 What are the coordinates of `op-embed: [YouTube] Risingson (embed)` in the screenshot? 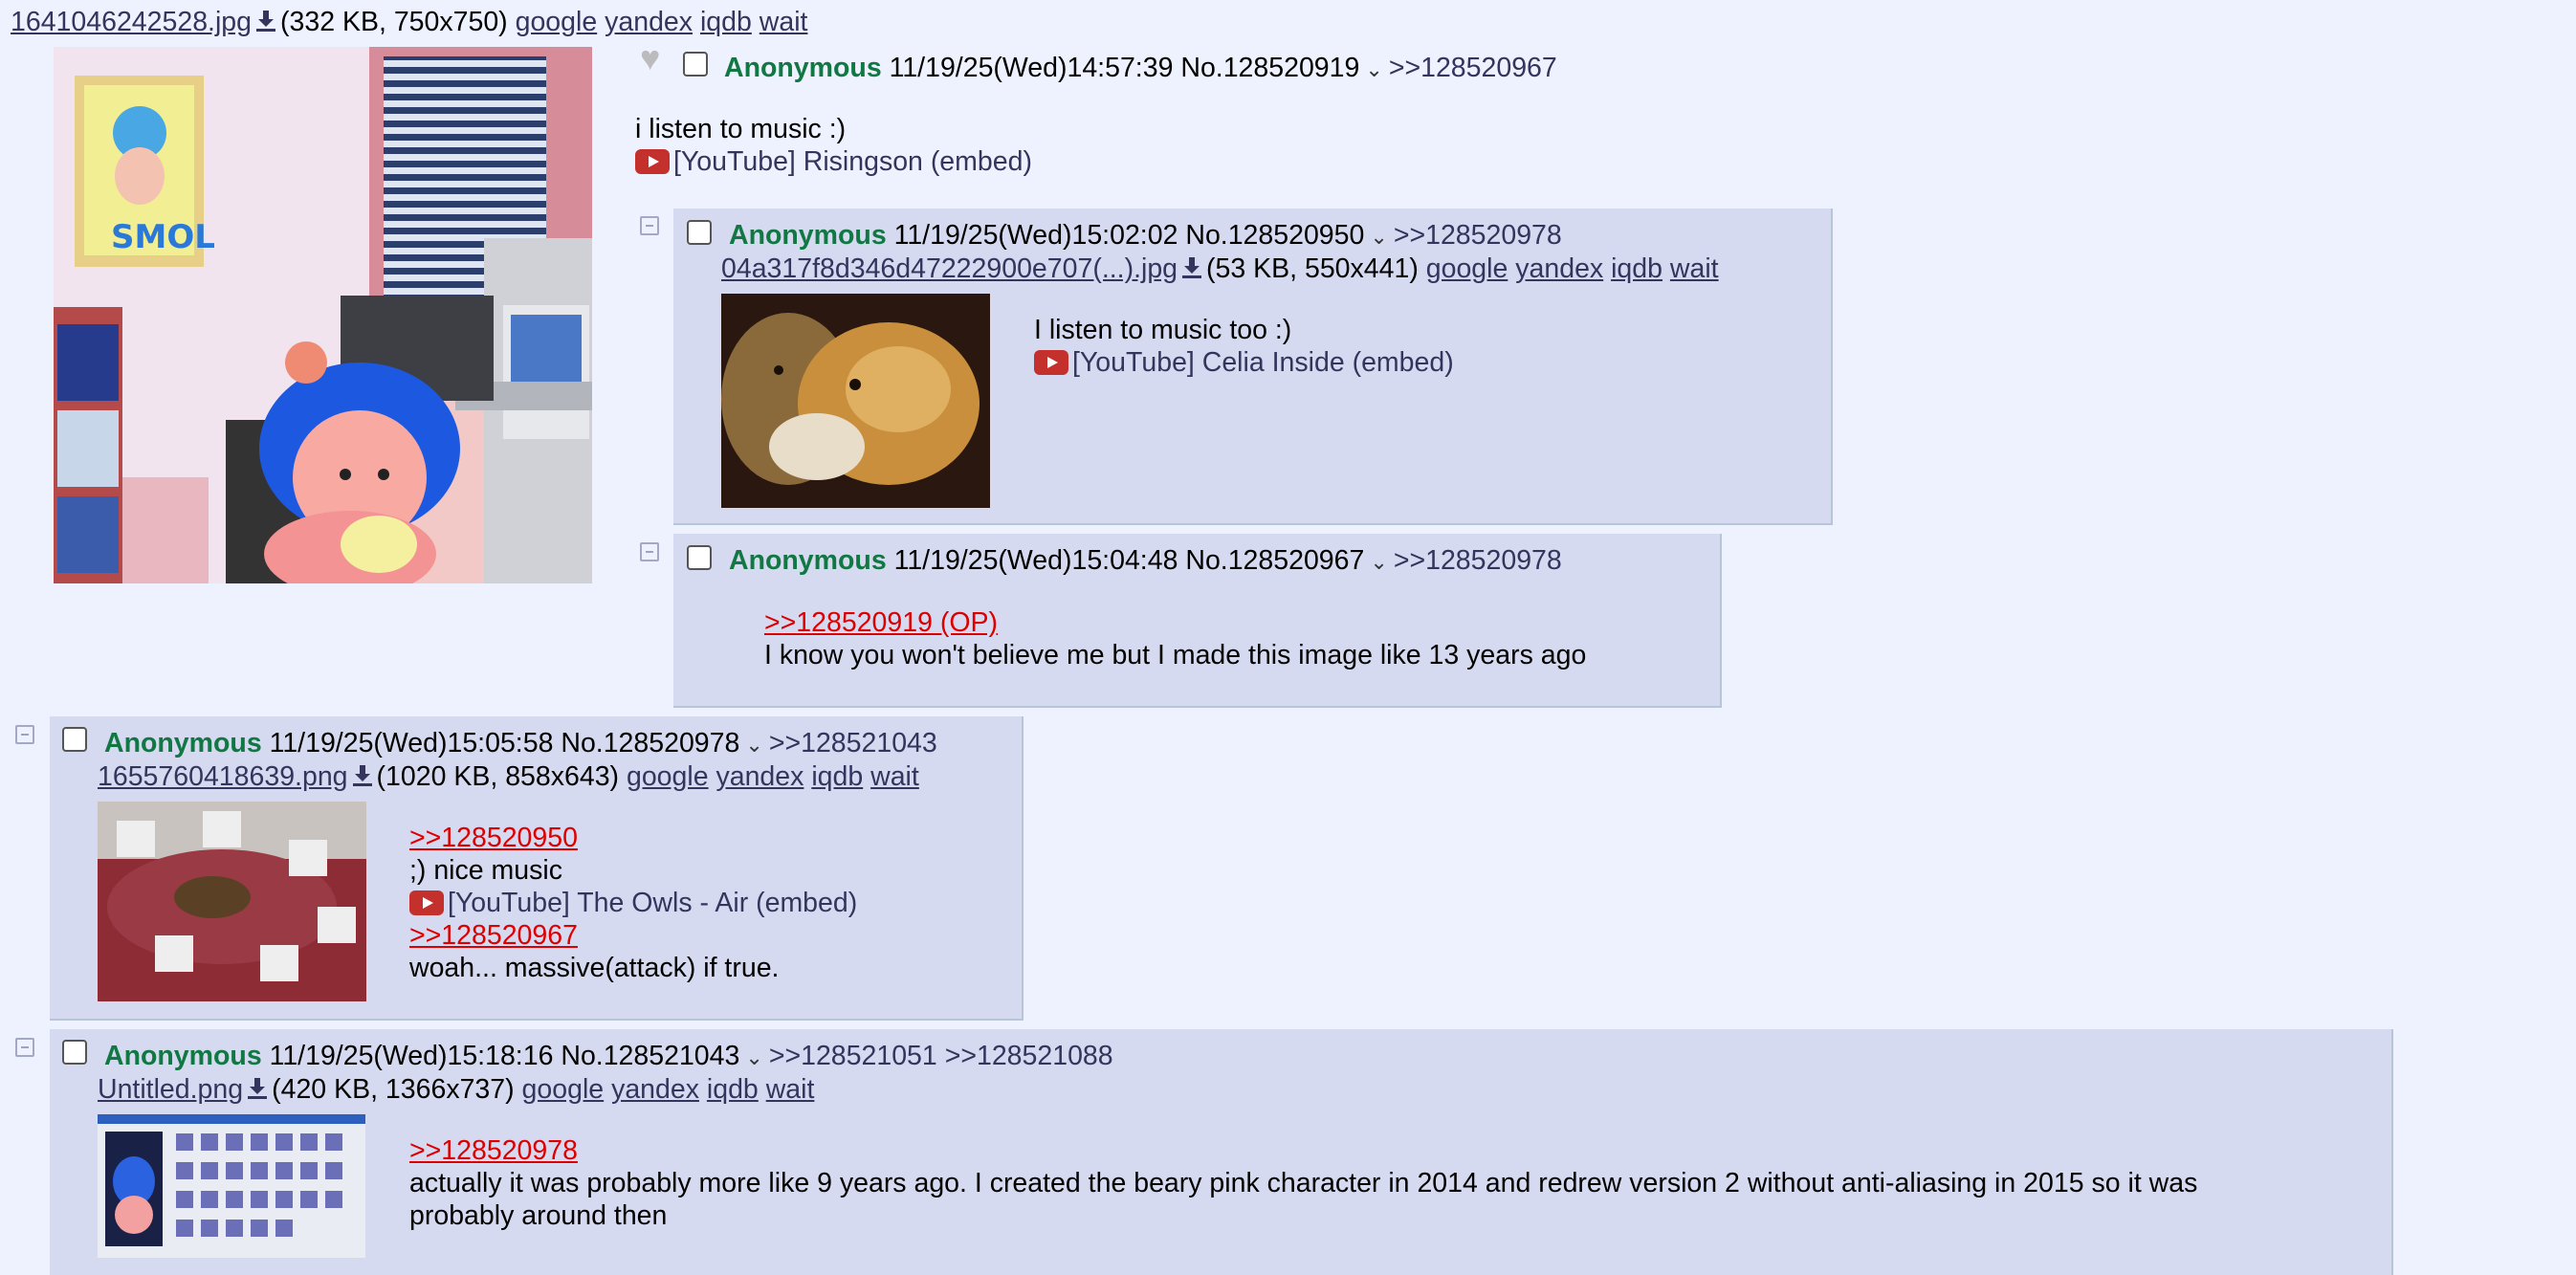 It's located at (853, 161).